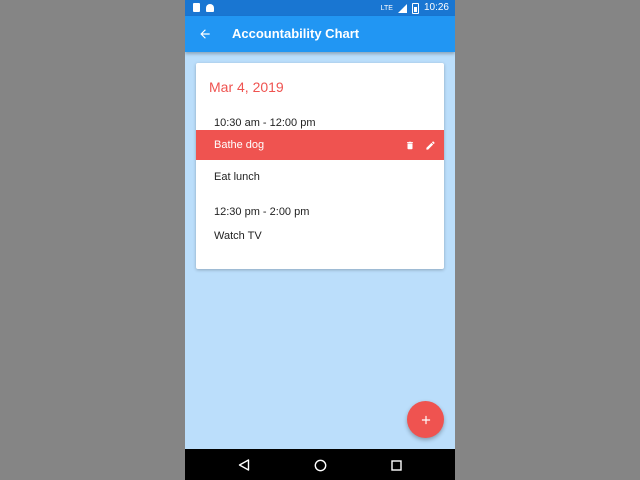  What do you see at coordinates (262, 212) in the screenshot?
I see `time-range: 12:30 pm - 2:00 pm` at bounding box center [262, 212].